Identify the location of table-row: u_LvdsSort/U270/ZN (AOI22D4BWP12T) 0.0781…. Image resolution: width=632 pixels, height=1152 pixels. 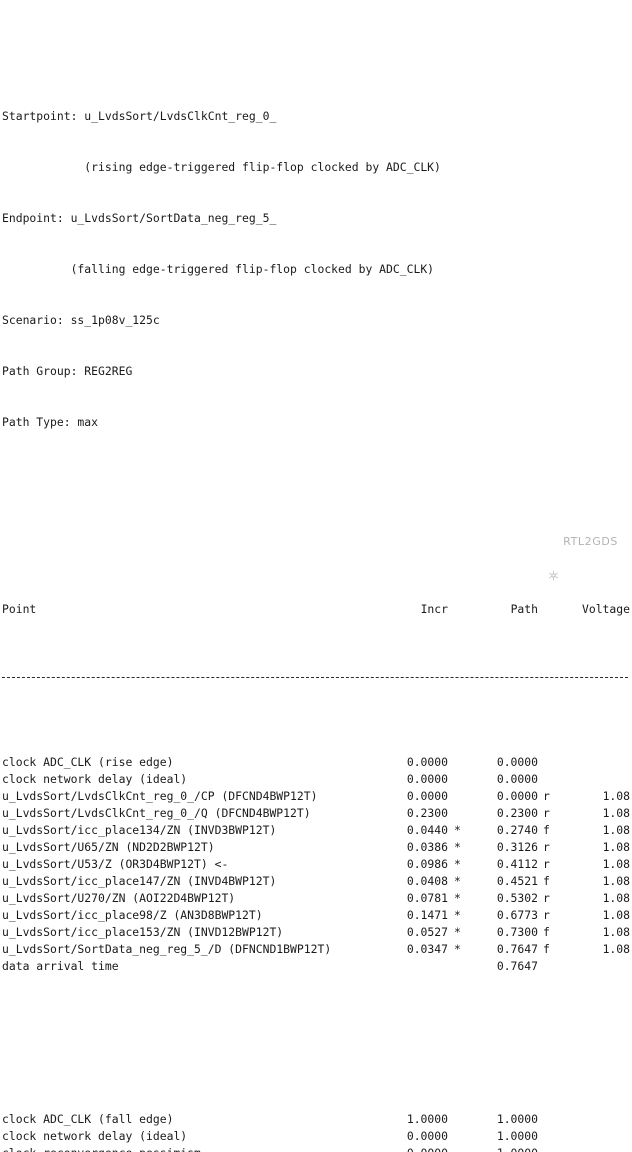
(317, 898).